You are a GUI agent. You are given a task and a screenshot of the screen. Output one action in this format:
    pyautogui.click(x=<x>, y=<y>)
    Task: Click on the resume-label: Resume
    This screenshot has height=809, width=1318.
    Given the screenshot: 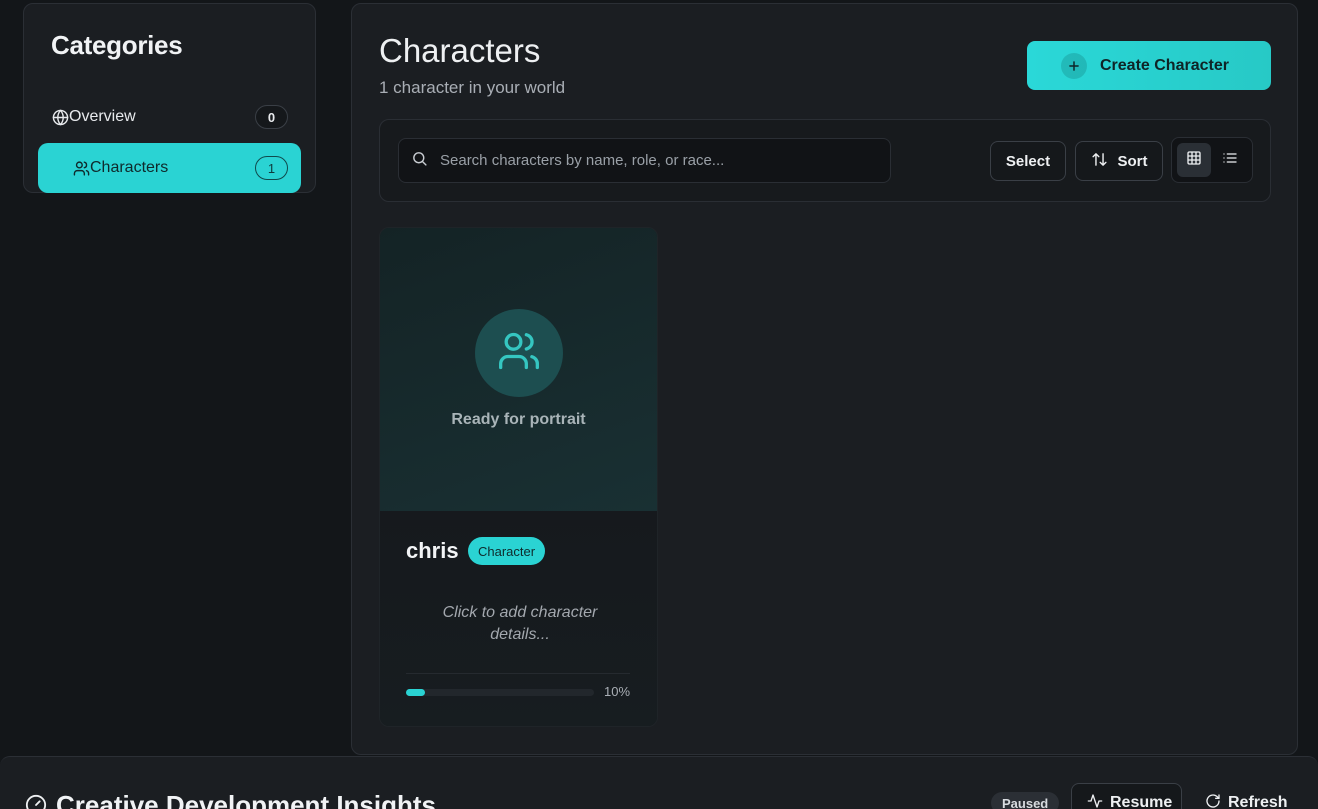 What is the action you would take?
    pyautogui.click(x=1141, y=801)
    